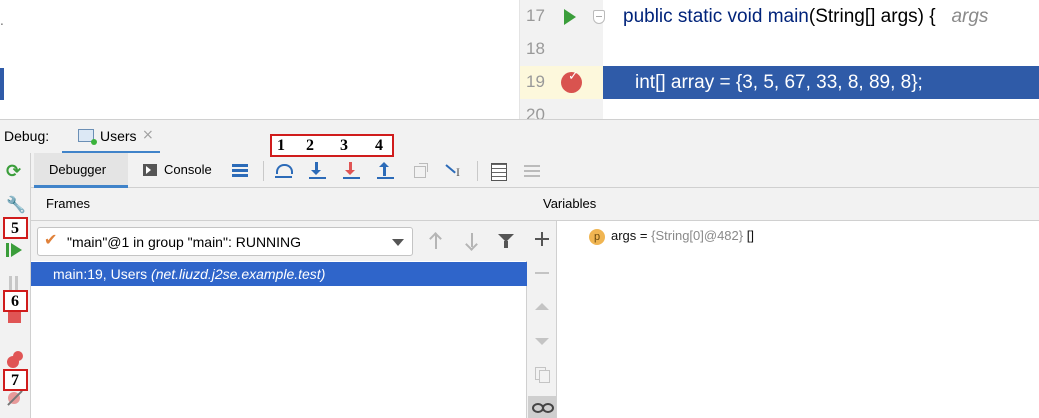 The width and height of the screenshot is (1039, 418). I want to click on gutter-line-20: 20, so click(562, 109).